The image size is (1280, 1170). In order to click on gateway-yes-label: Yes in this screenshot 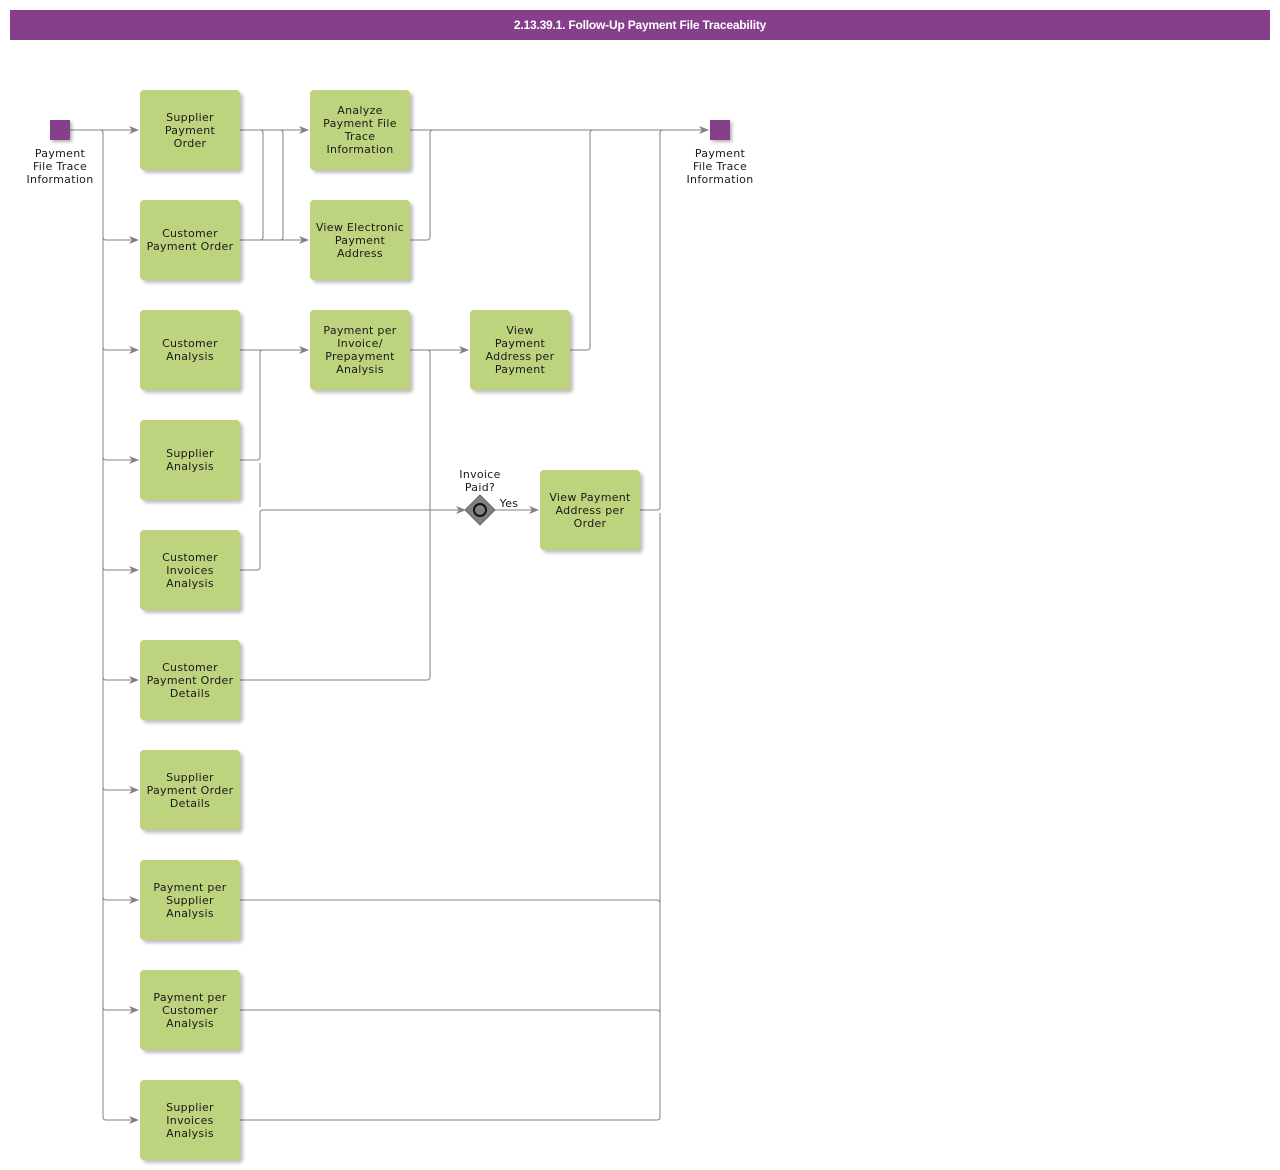, I will do `click(509, 503)`.